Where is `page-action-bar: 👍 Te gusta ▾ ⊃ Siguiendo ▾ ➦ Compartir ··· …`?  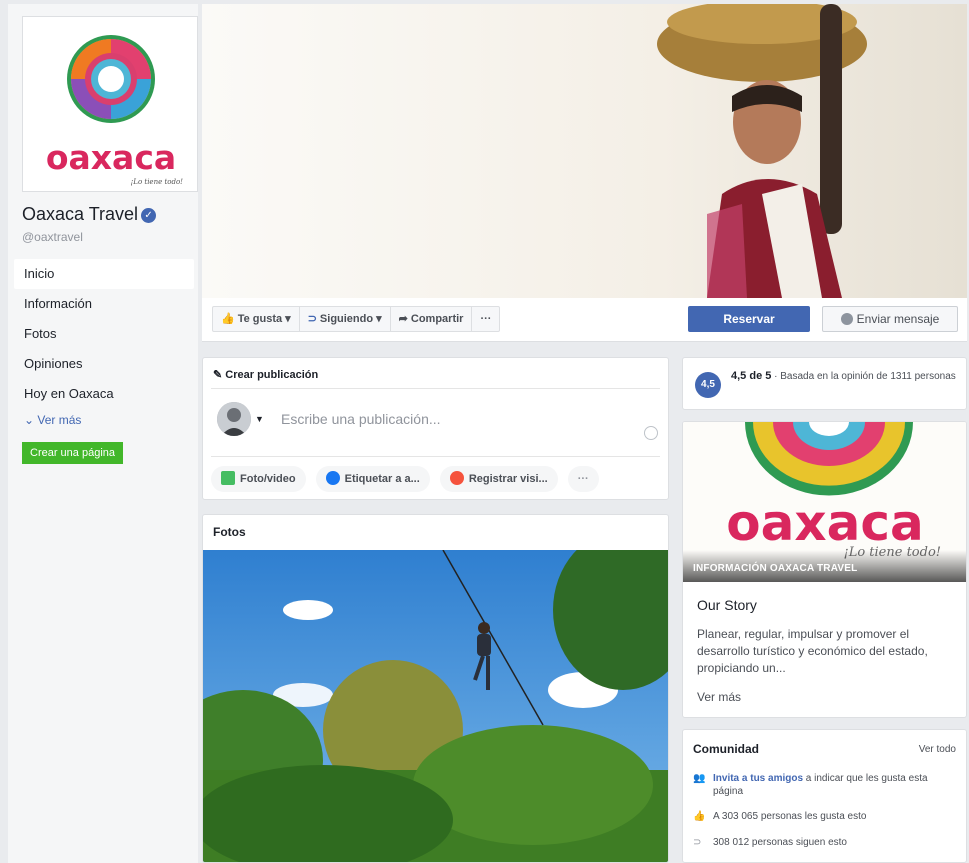
page-action-bar: 👍 Te gusta ▾ ⊃ Siguiendo ▾ ➦ Compartir ··· … is located at coordinates (584, 320).